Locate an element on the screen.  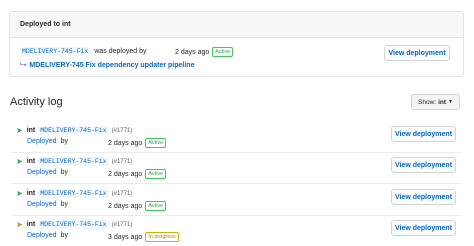
show-value: int is located at coordinates (442, 102).